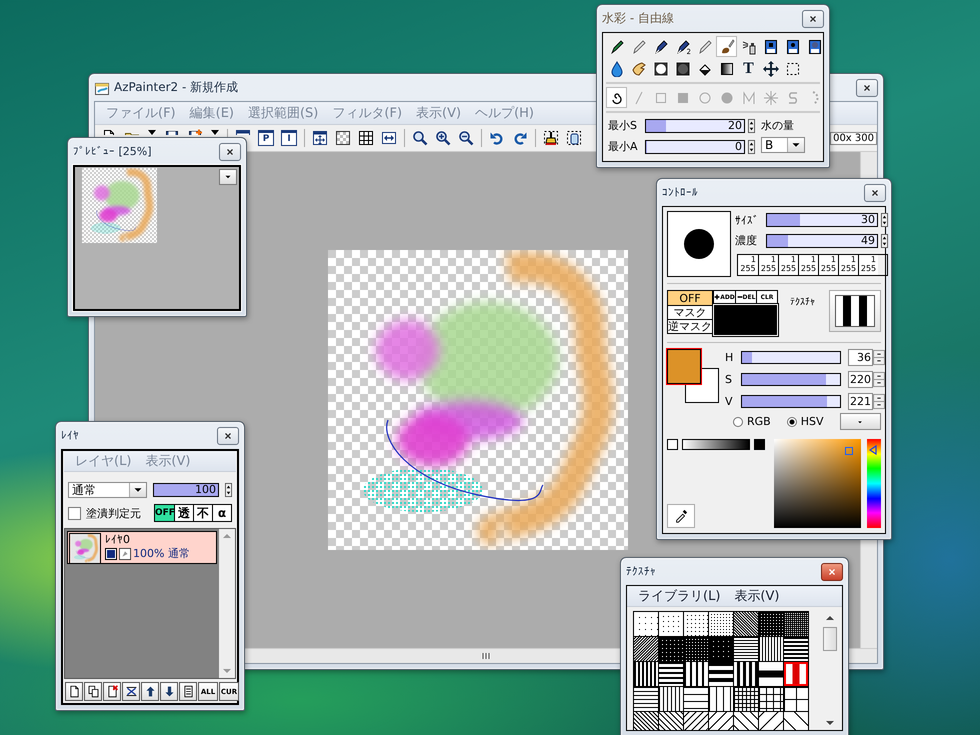 The image size is (980, 735). What do you see at coordinates (574, 138) in the screenshot?
I see `dotted-cylinder-icon` at bounding box center [574, 138].